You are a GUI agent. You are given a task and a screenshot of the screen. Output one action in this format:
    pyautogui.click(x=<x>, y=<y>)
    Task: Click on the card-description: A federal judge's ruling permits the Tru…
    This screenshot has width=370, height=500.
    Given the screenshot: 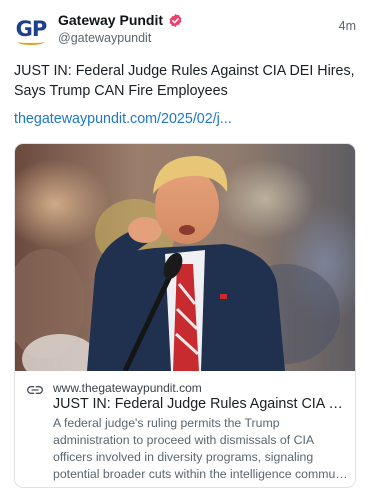 What is the action you would take?
    pyautogui.click(x=201, y=449)
    